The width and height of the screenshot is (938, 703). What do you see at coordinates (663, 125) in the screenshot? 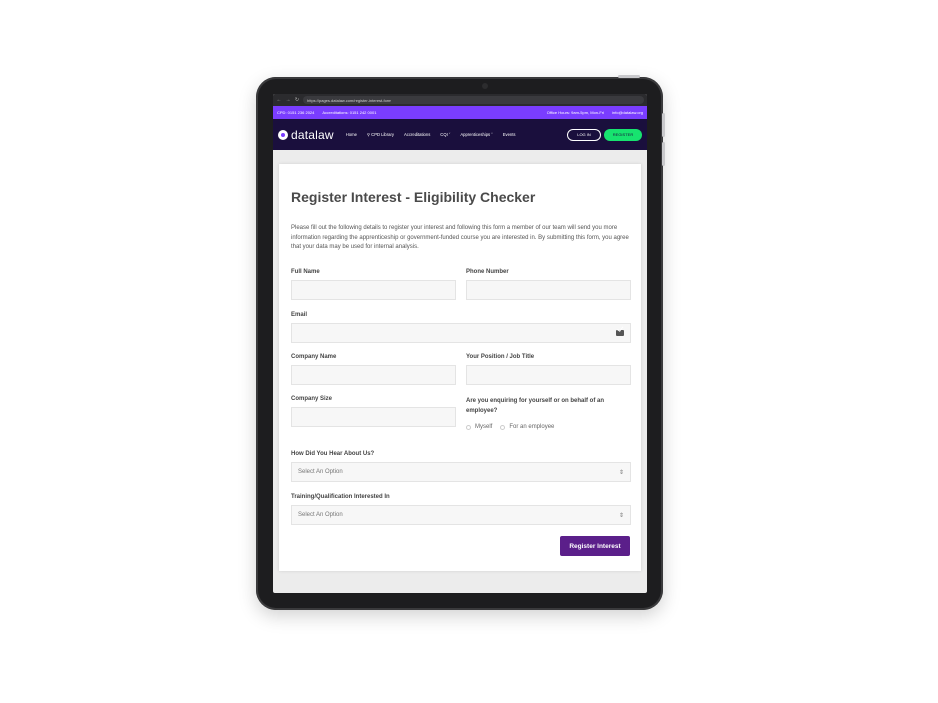
I see `tablet-volume-up` at bounding box center [663, 125].